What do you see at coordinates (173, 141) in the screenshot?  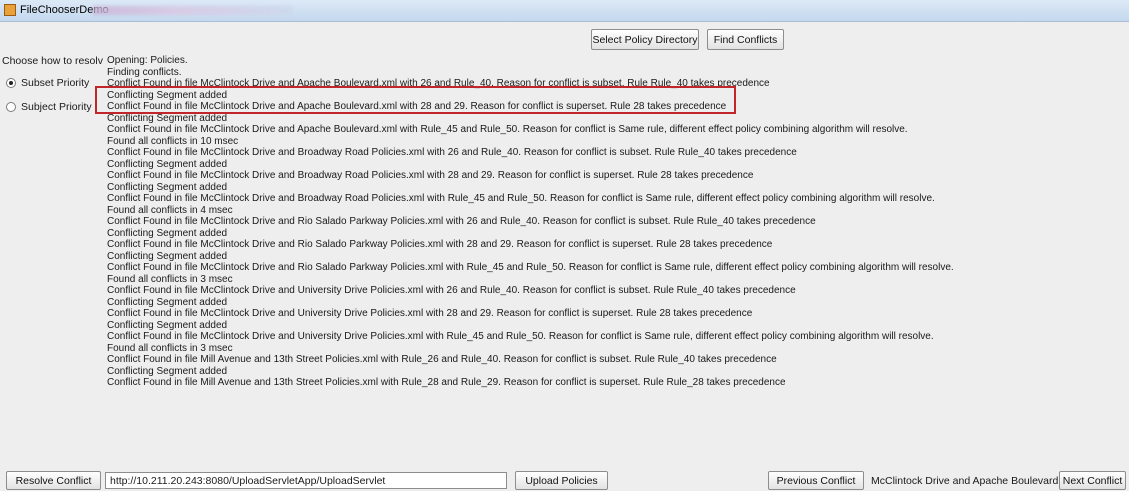 I see `log-line: Found all conflicts in 10 msec` at bounding box center [173, 141].